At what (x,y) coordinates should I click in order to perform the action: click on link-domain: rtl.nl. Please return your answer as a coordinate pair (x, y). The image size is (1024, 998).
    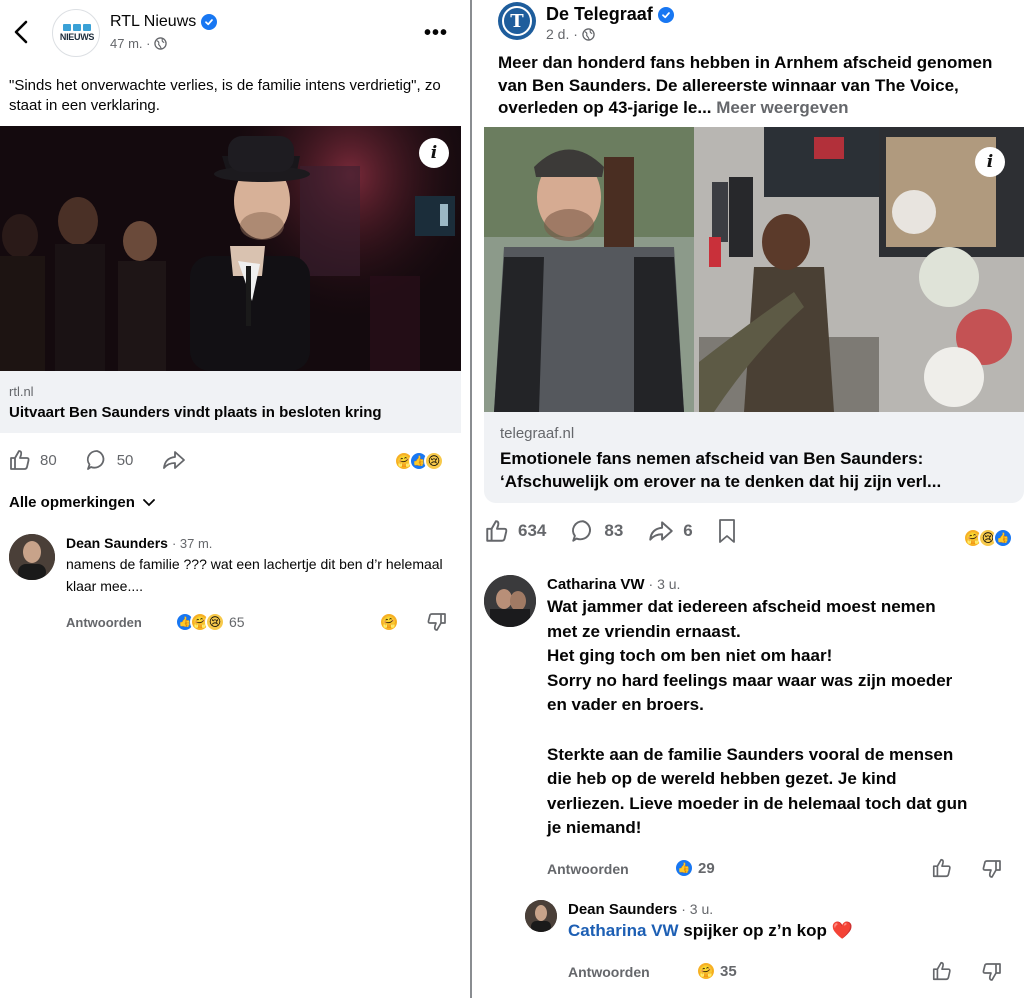
    Looking at the image, I should click on (21, 391).